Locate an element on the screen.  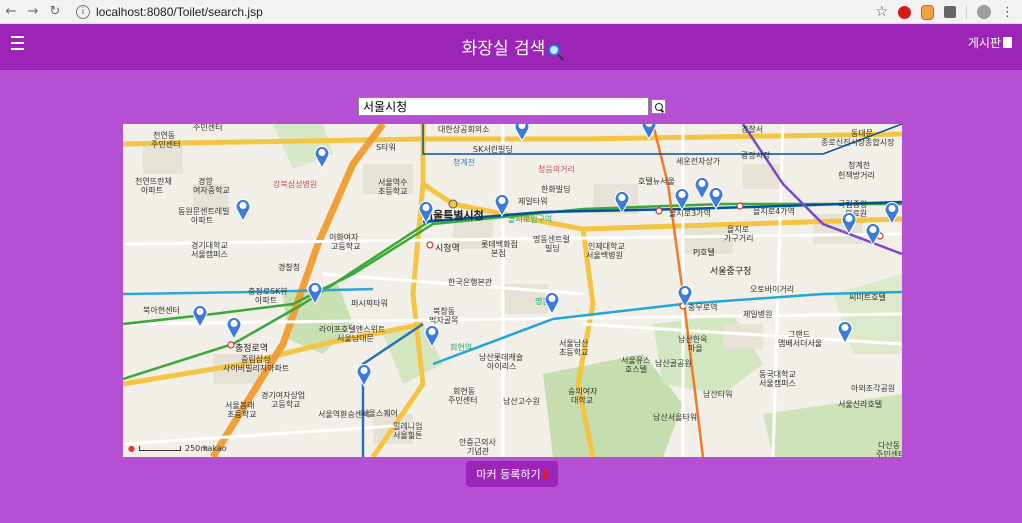
search-input is located at coordinates (503, 106).